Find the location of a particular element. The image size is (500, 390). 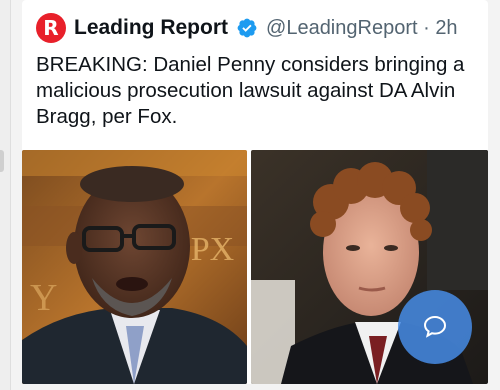

tweet-header: R Leading Report @LeadingReport · 2h is located at coordinates (247, 28).